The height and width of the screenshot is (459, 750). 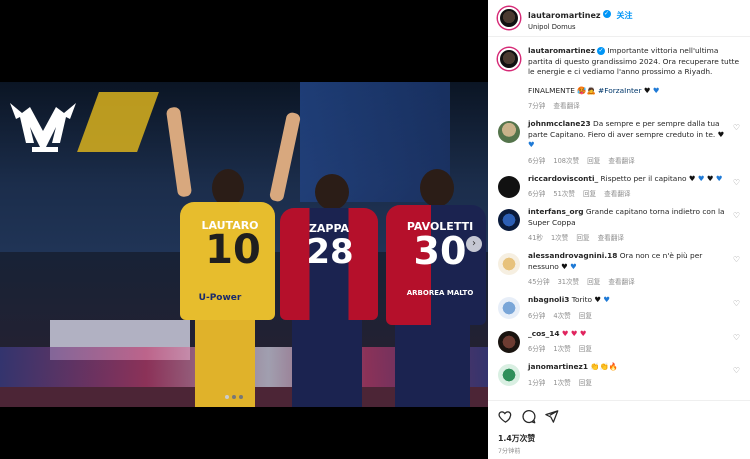 I want to click on hashtag-link: #ForzaInter, so click(x=620, y=90).